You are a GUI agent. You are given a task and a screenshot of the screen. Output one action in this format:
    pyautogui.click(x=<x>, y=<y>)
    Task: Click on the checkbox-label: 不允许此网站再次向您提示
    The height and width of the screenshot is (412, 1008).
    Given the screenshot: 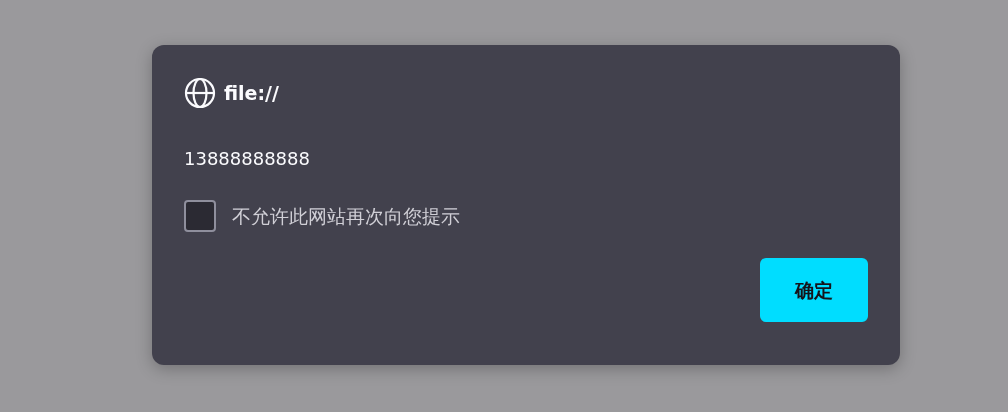 What is the action you would take?
    pyautogui.click(x=346, y=216)
    